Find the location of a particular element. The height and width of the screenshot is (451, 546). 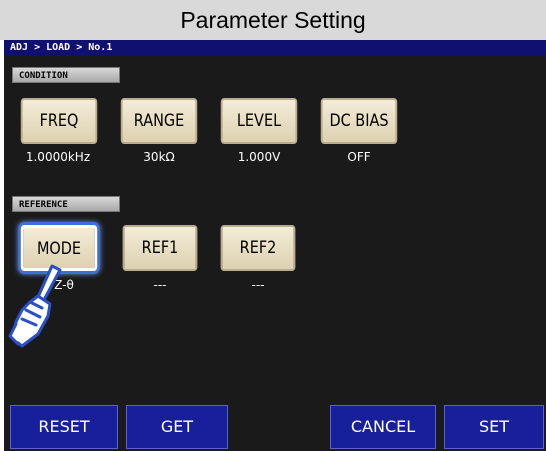

breadcrumb: ADJ > LOAD > No.1 is located at coordinates (275, 48).